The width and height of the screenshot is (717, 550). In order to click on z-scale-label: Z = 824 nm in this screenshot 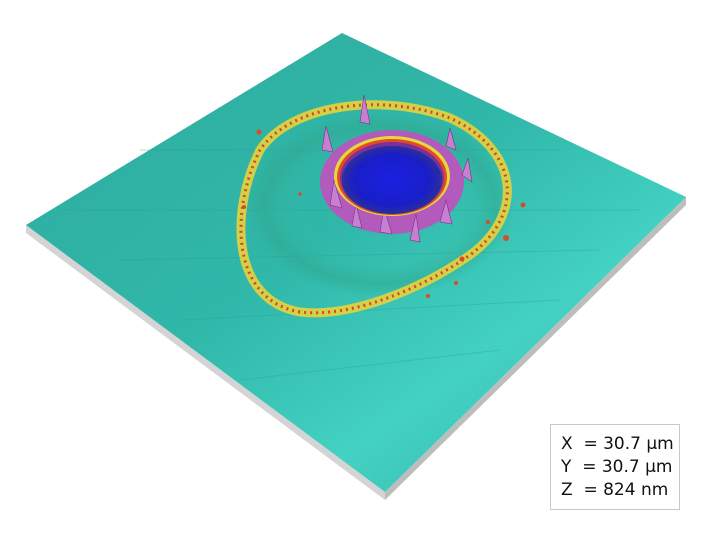, I will do `click(615, 490)`.